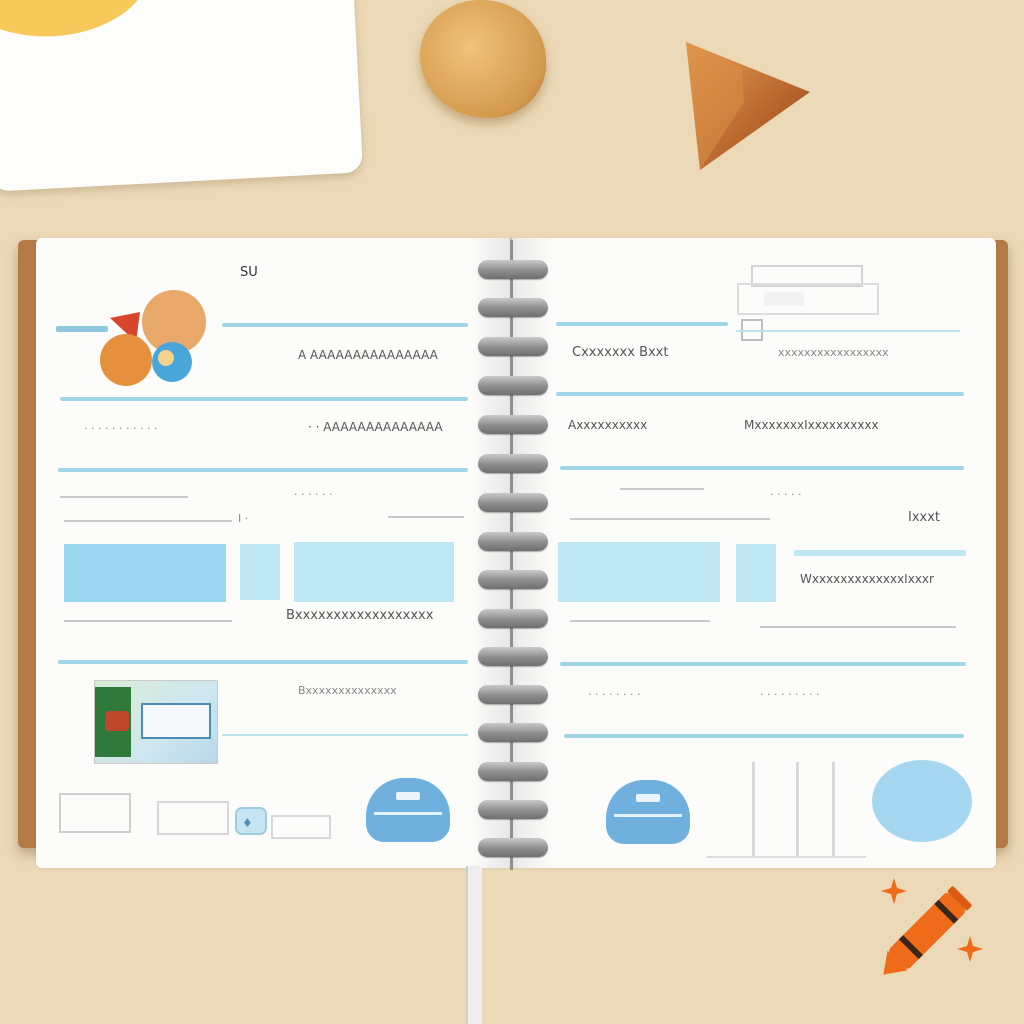  What do you see at coordinates (932, 926) in the screenshot?
I see `crayon-icon` at bounding box center [932, 926].